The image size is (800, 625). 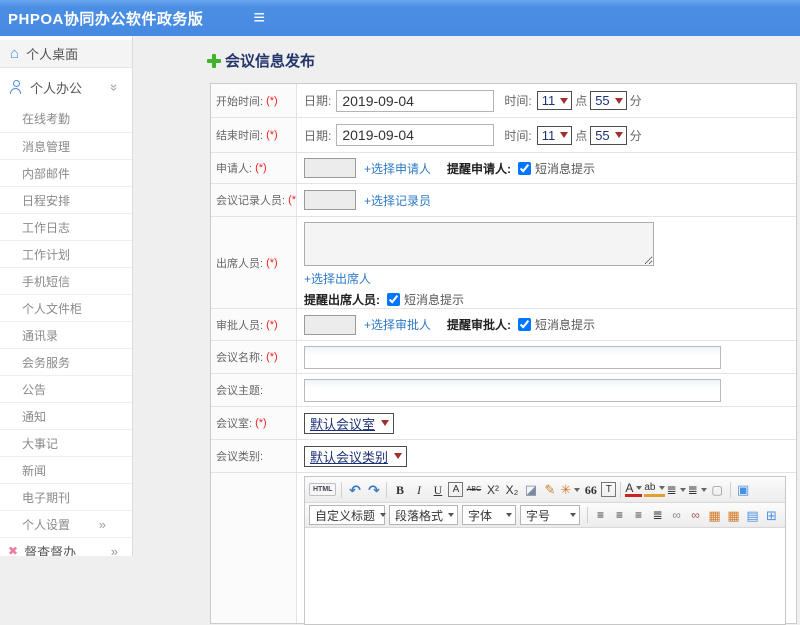 I want to click on recorder-input, so click(x=330, y=200).